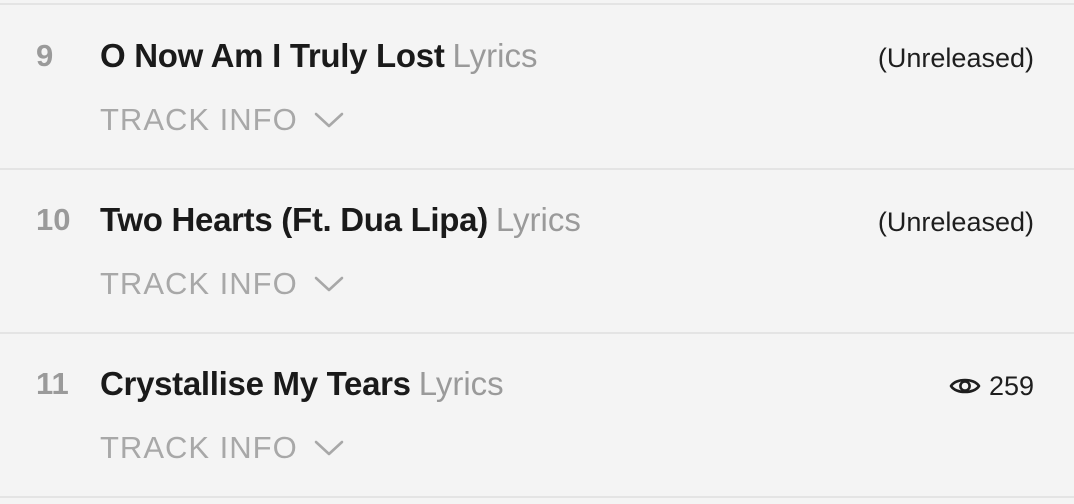 The width and height of the screenshot is (1074, 504). I want to click on view-count: 259, so click(991, 386).